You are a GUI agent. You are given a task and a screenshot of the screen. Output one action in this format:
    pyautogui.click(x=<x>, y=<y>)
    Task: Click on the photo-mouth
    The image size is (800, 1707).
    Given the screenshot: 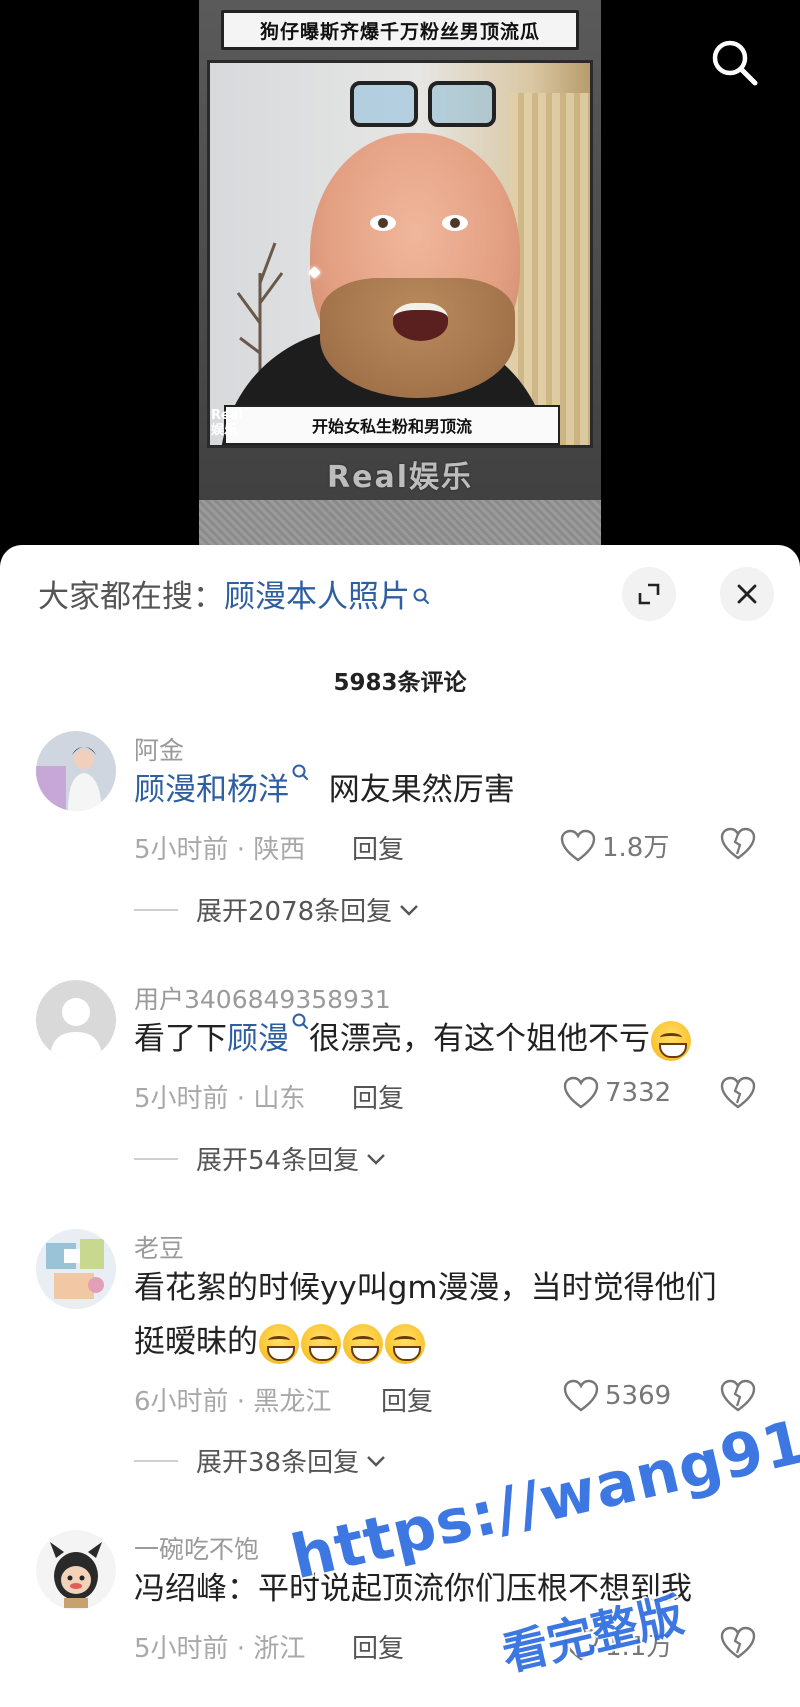 What is the action you would take?
    pyautogui.click(x=420, y=322)
    